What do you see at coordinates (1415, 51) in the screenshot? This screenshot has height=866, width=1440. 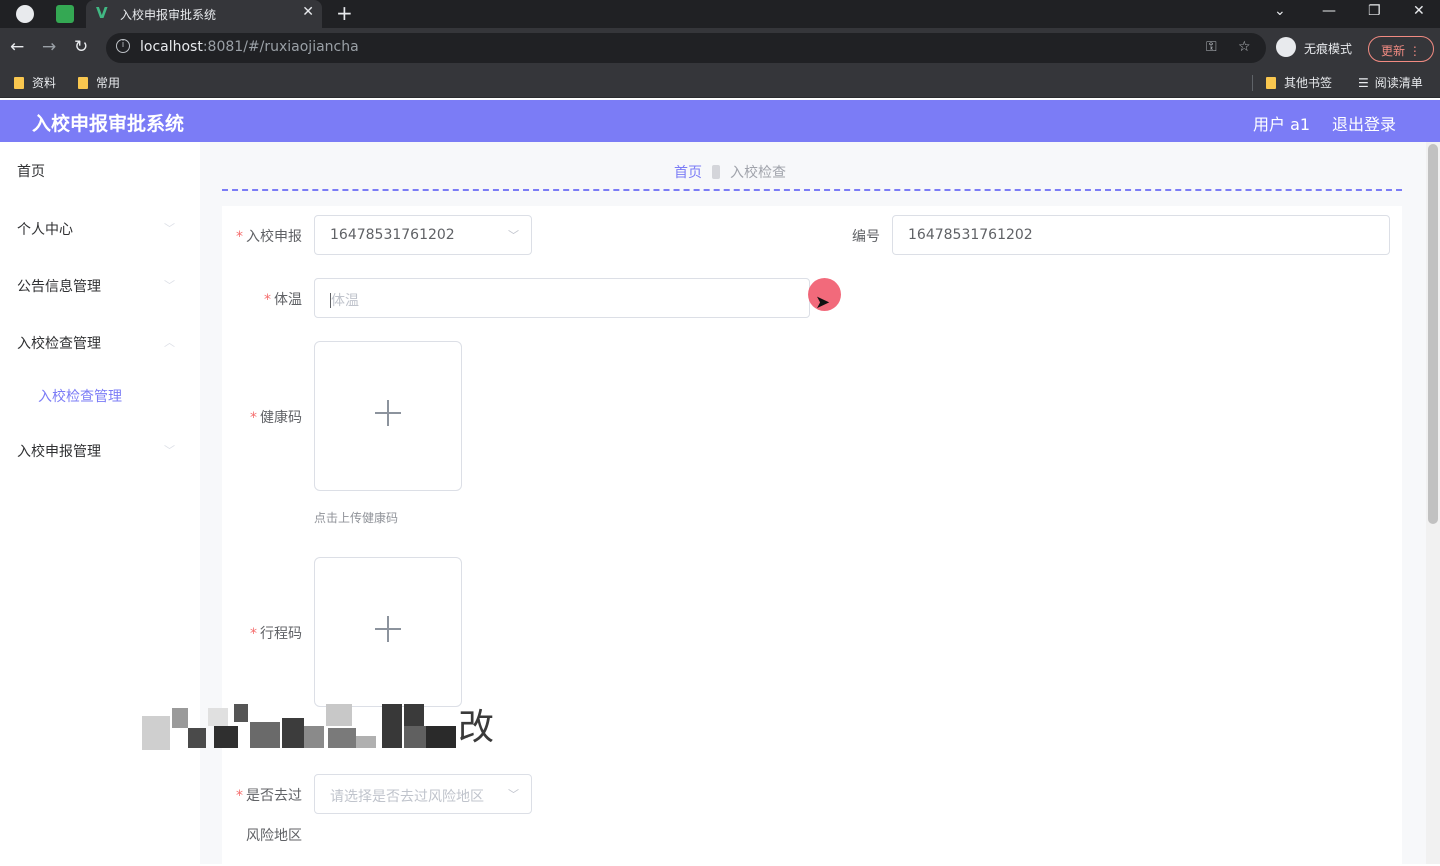 I see `more-menu-icon: ⋮` at bounding box center [1415, 51].